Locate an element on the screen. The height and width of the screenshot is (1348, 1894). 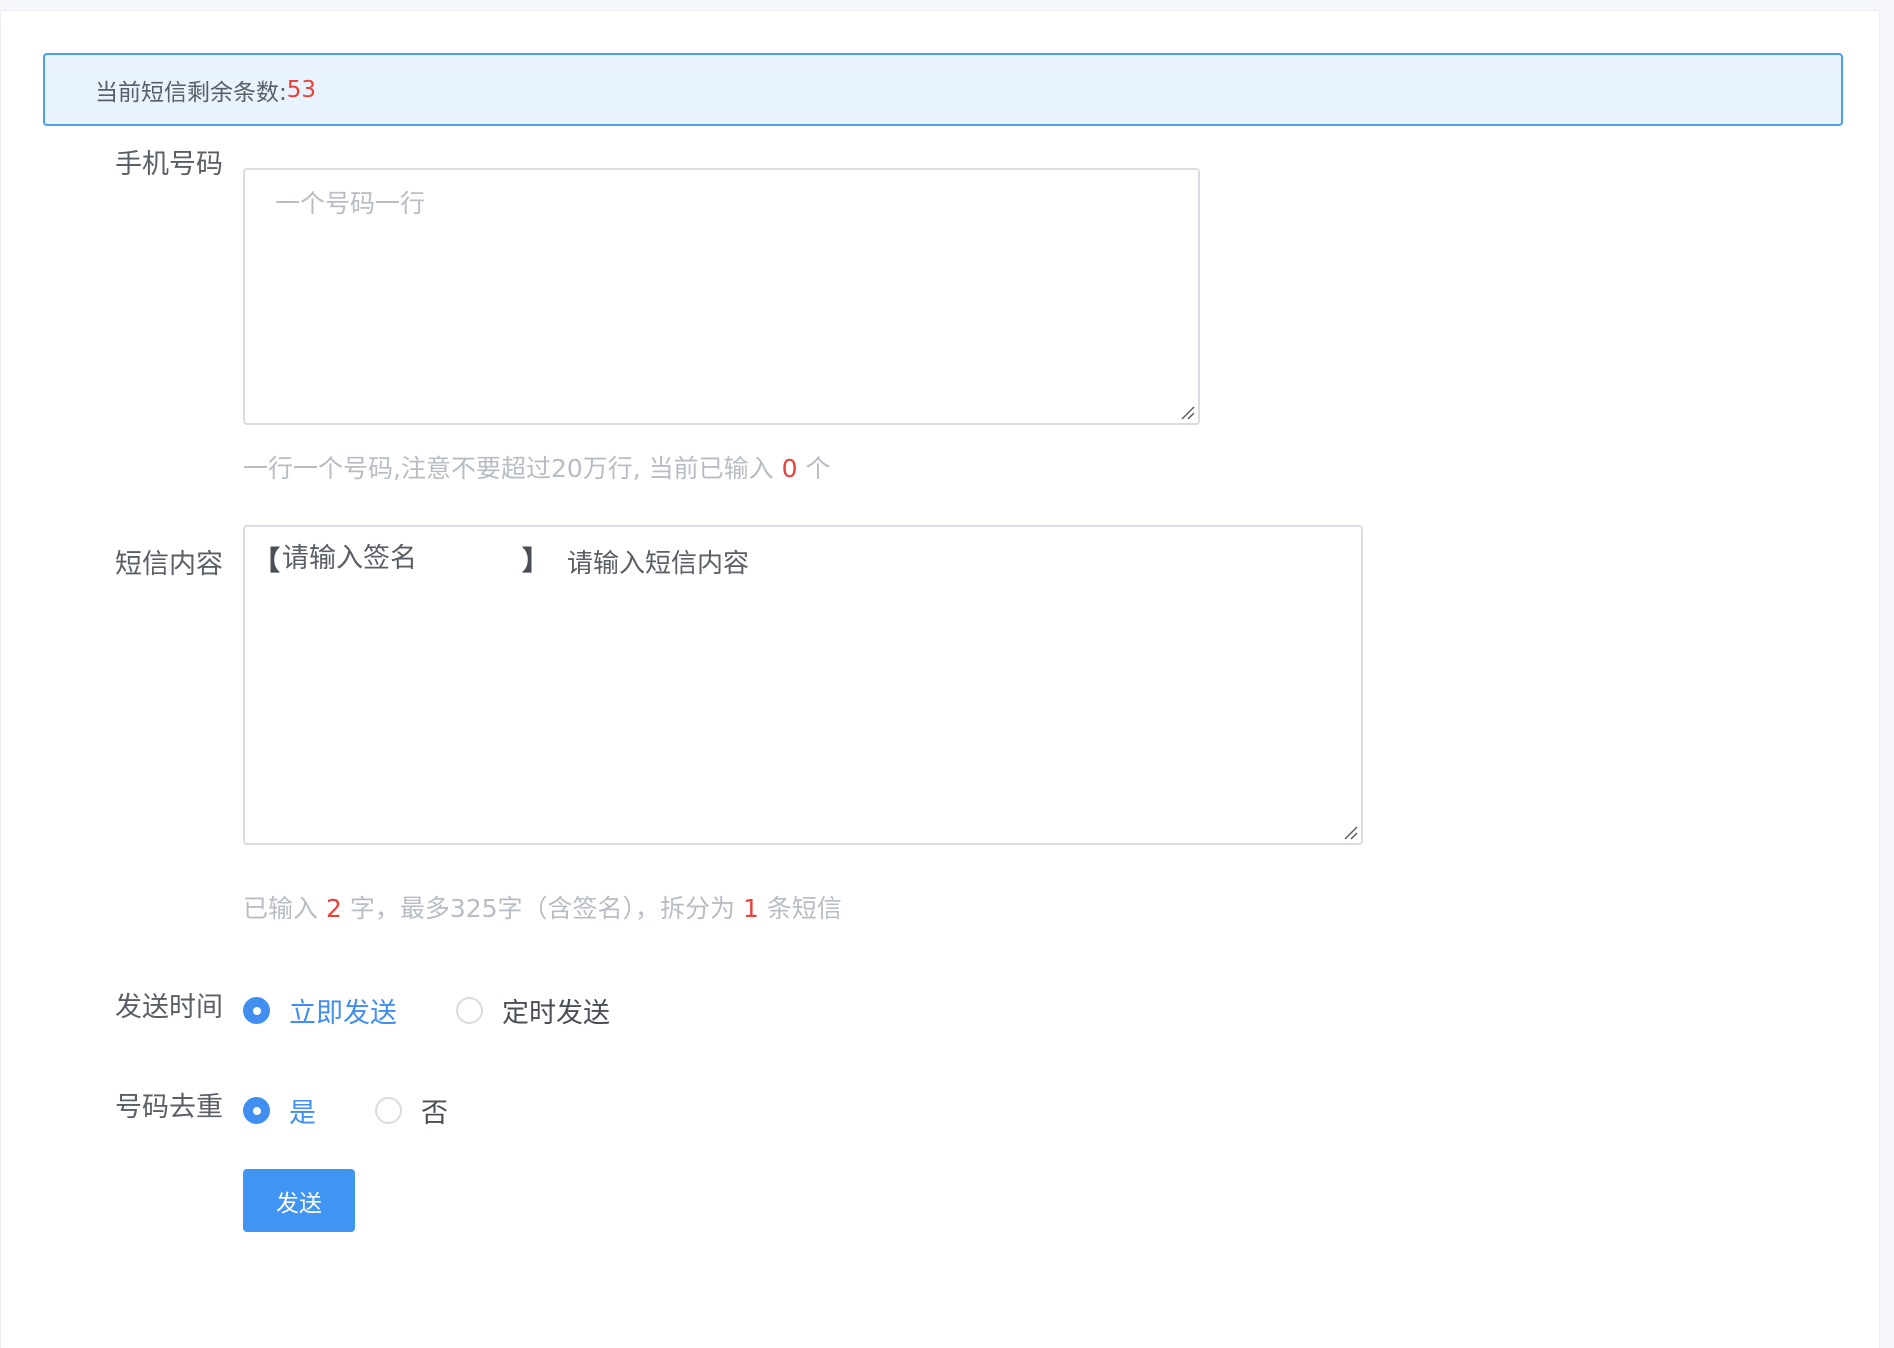
content-char-count: 2 is located at coordinates (333, 908).